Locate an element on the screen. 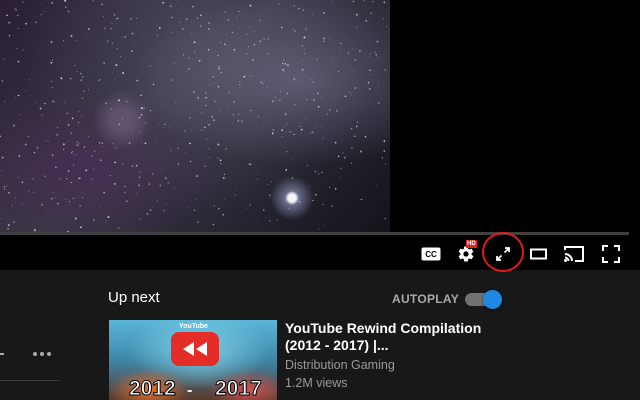  subtitles-button: CC is located at coordinates (431, 254).